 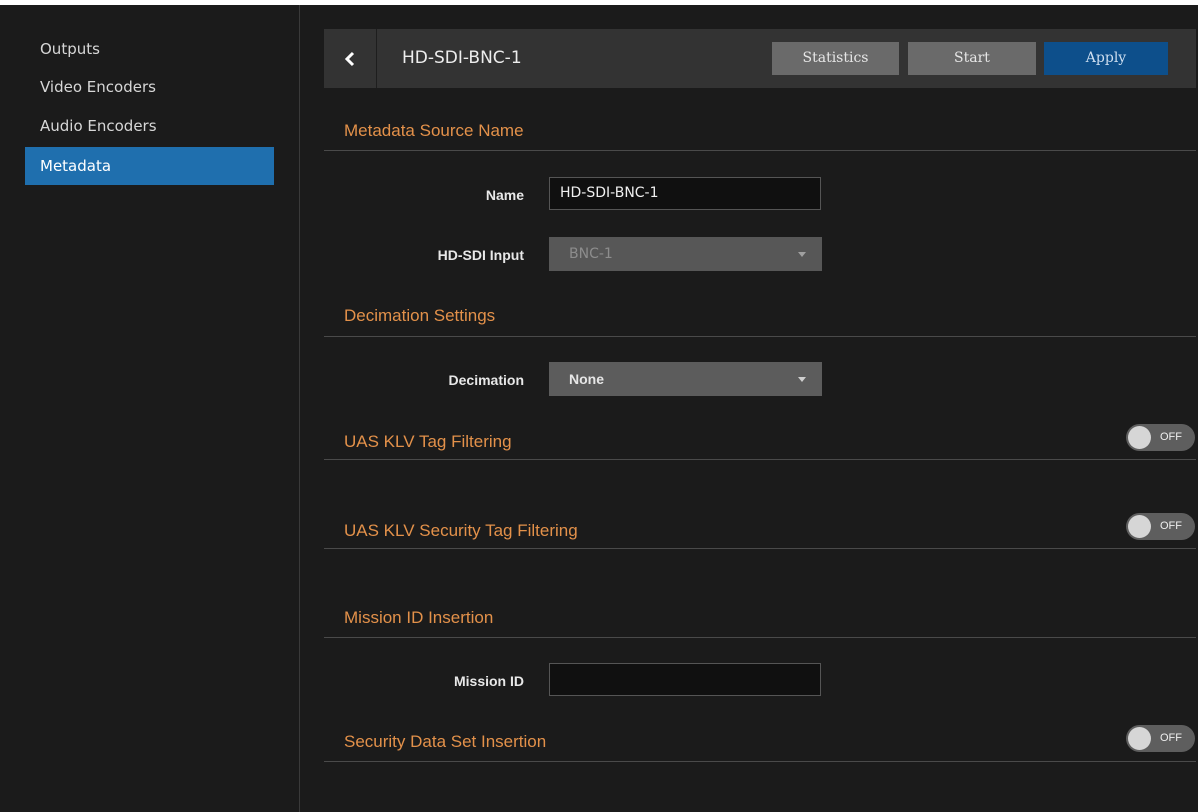 What do you see at coordinates (972, 58) in the screenshot?
I see `start-button: Start` at bounding box center [972, 58].